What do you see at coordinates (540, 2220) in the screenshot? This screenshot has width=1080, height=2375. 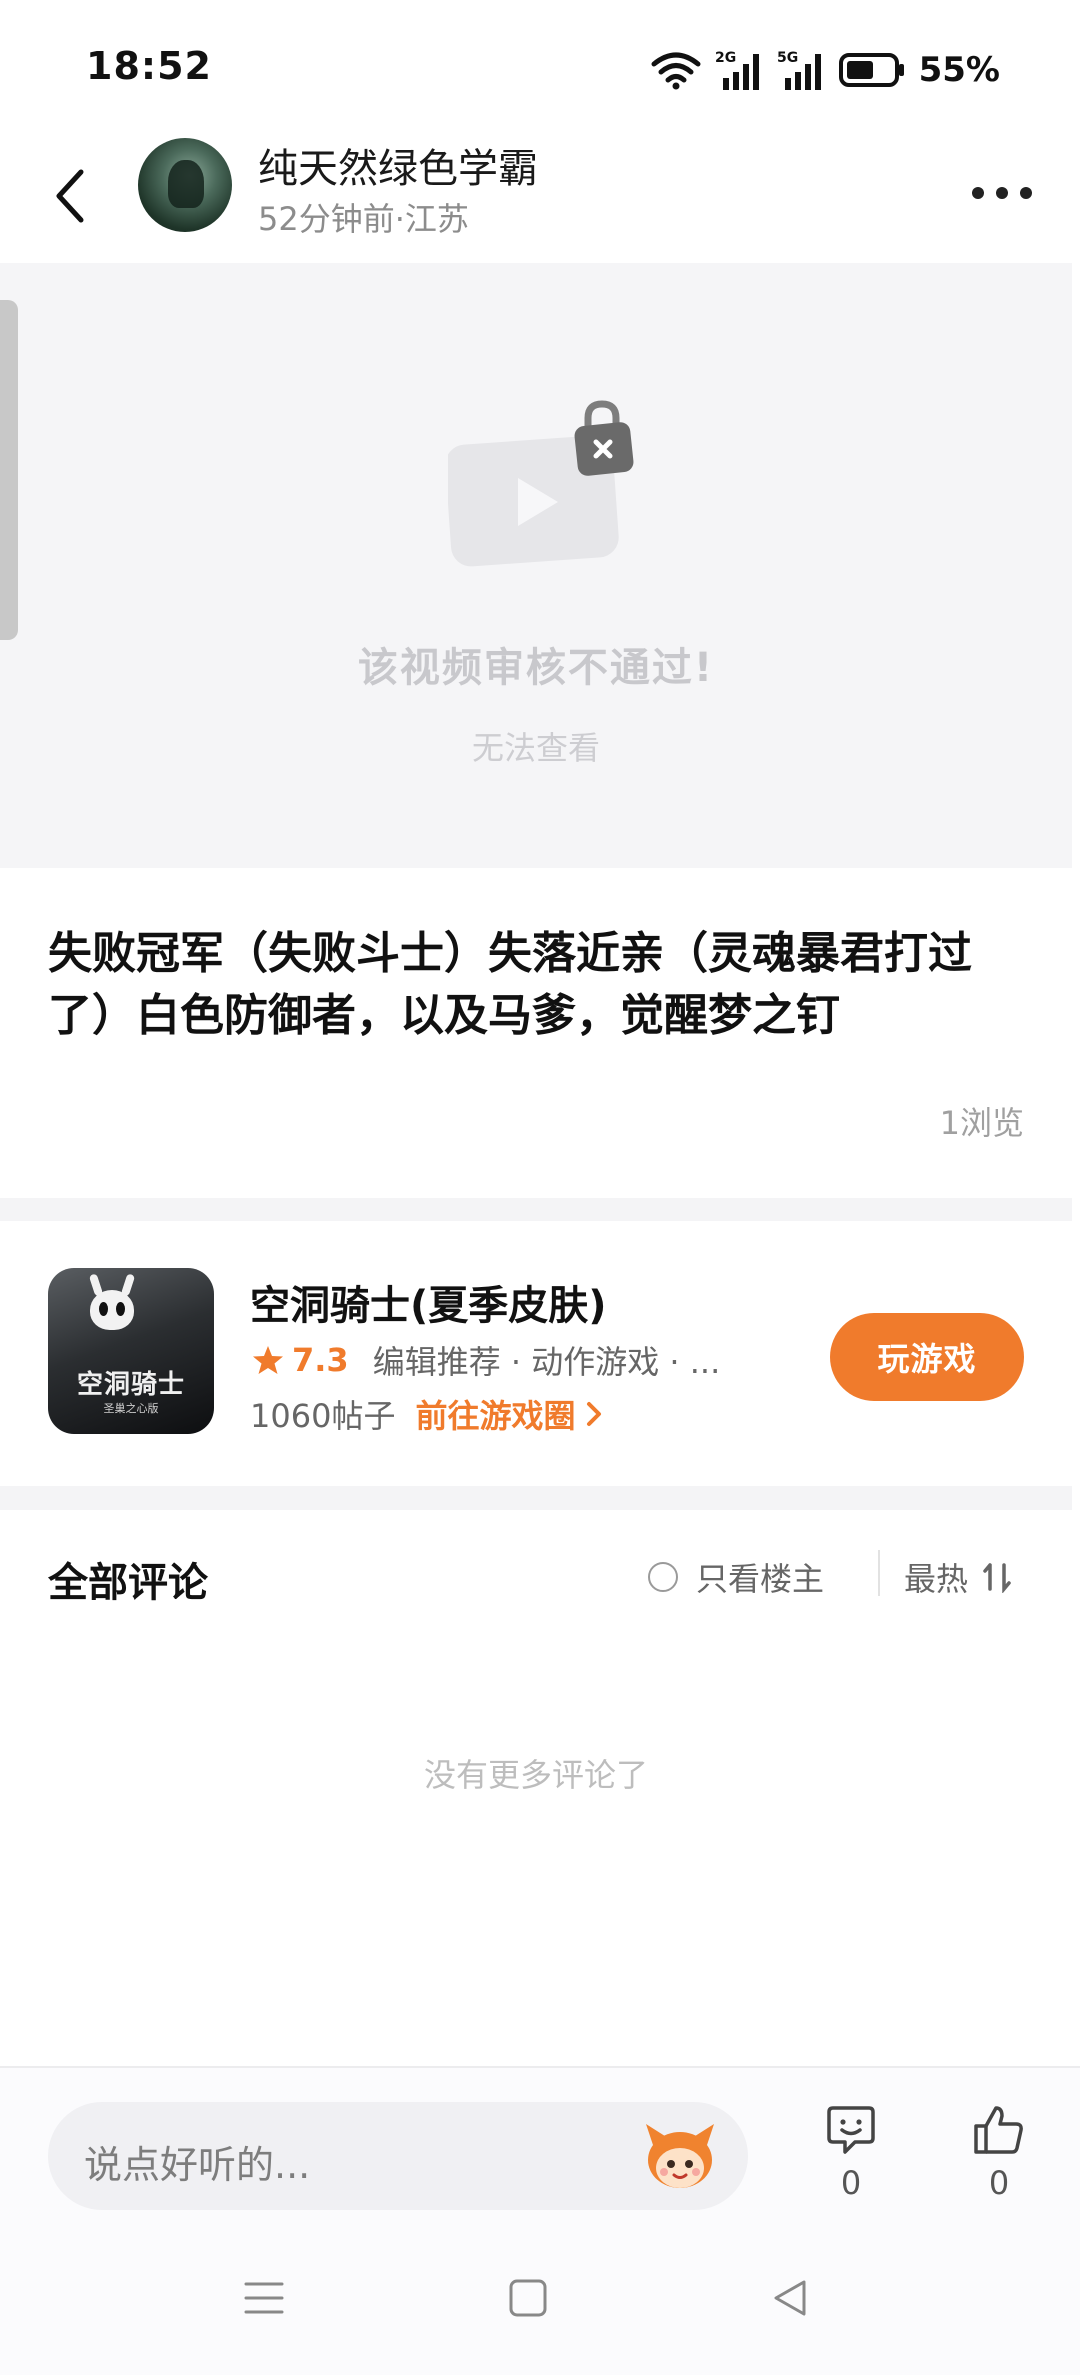 I see `bottom-bar: 说点好听的... 0 0` at bounding box center [540, 2220].